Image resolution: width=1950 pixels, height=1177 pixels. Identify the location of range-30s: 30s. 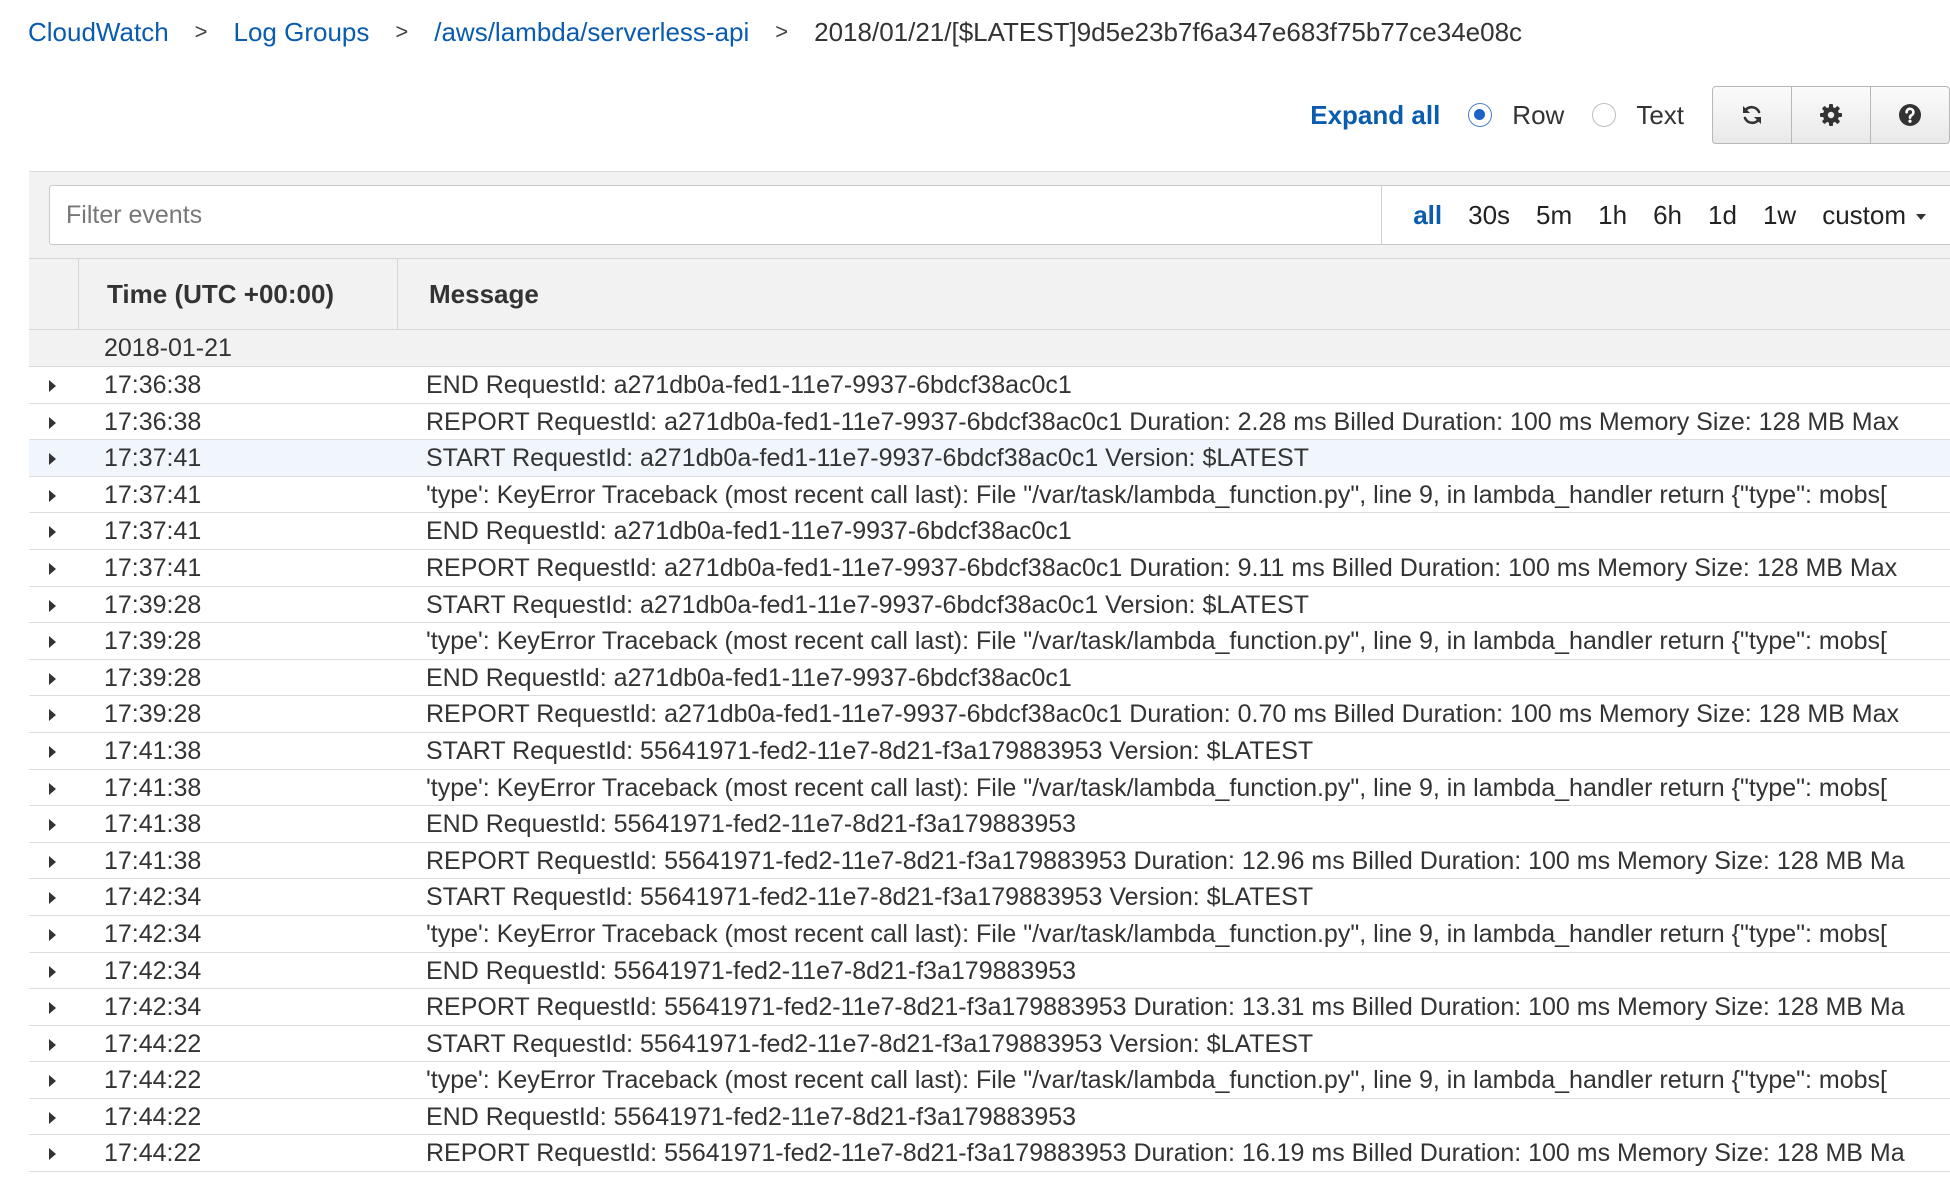
(1489, 215).